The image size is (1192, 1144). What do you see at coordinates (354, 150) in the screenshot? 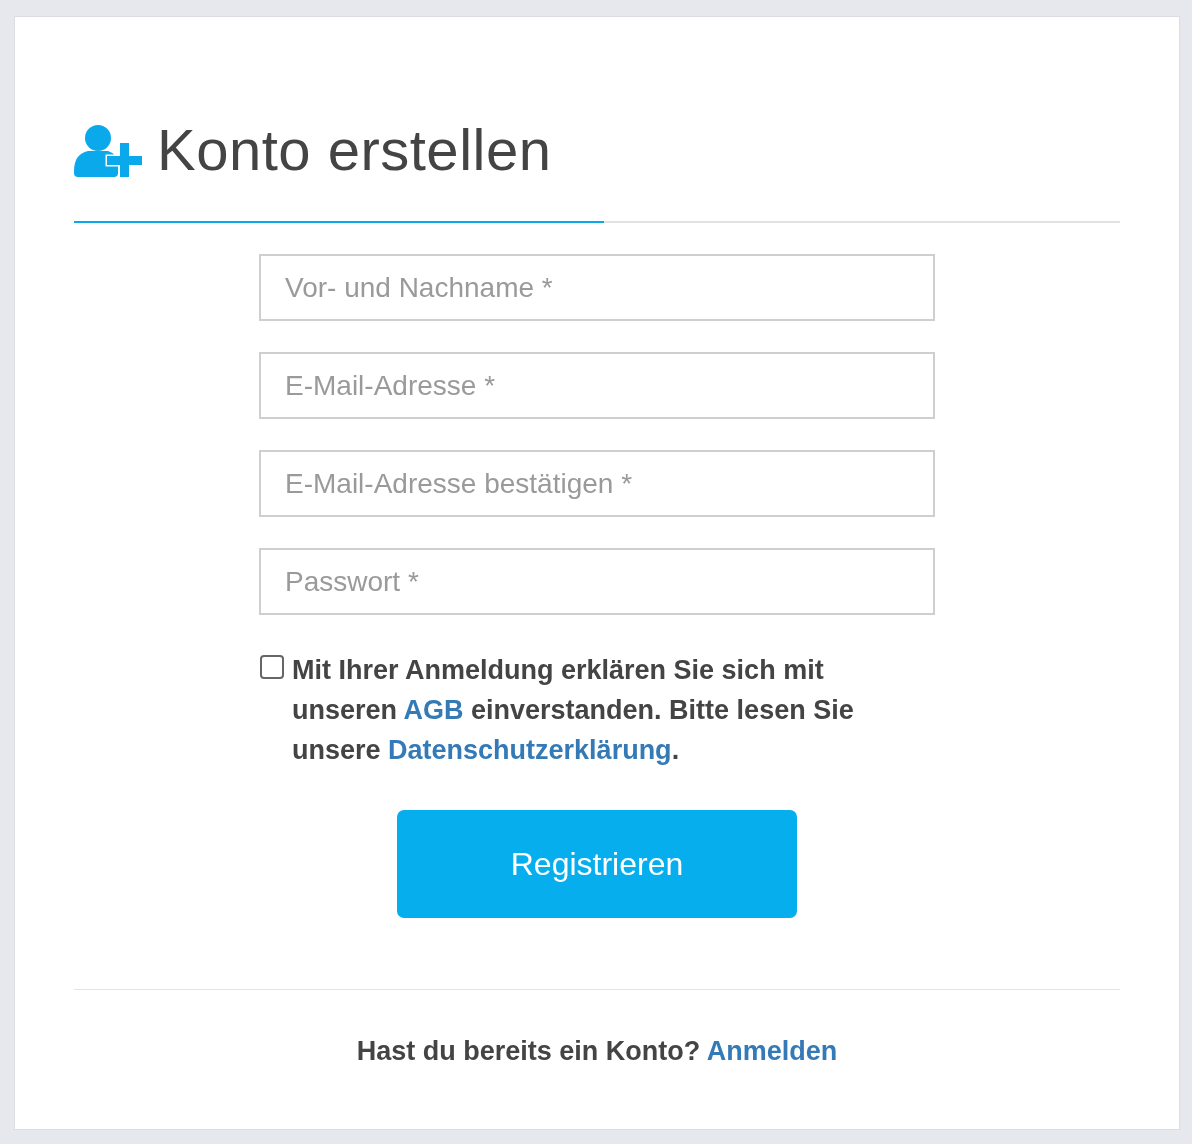
I see `page-title: Konto erstellen` at bounding box center [354, 150].